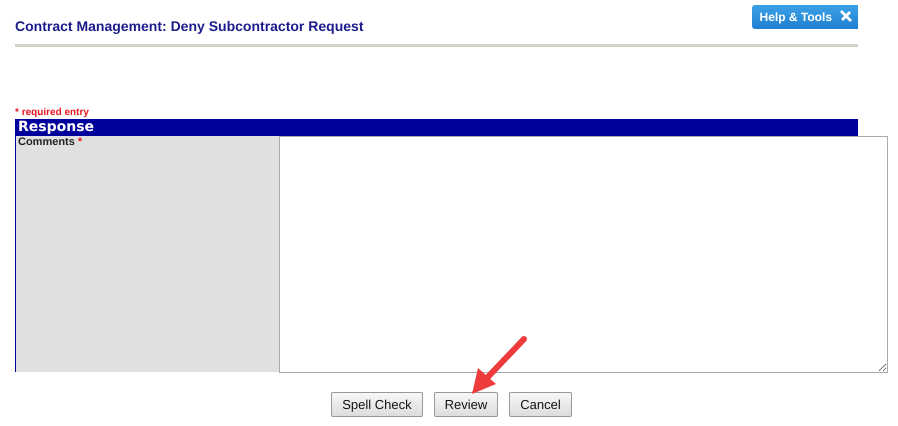  Describe the element at coordinates (189, 26) in the screenshot. I see `page-title: Contract Management: Deny Subcontractor Request` at that location.